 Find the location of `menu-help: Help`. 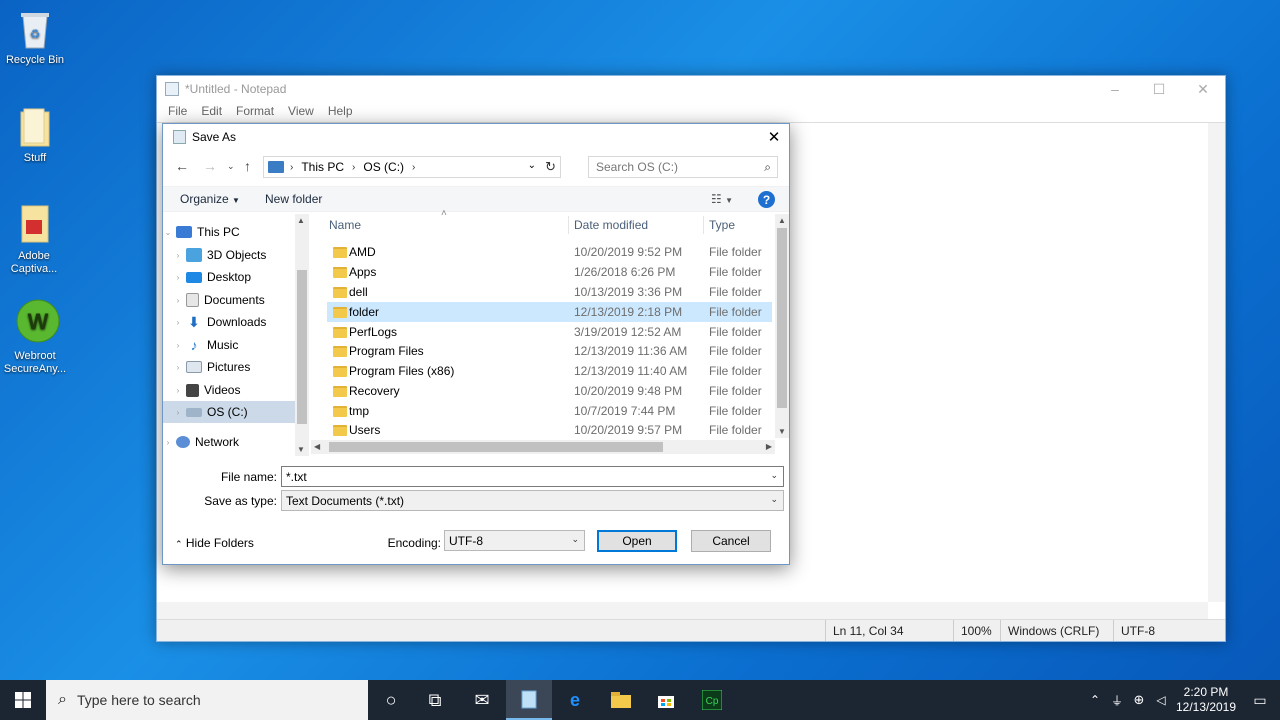

menu-help: Help is located at coordinates (340, 112).